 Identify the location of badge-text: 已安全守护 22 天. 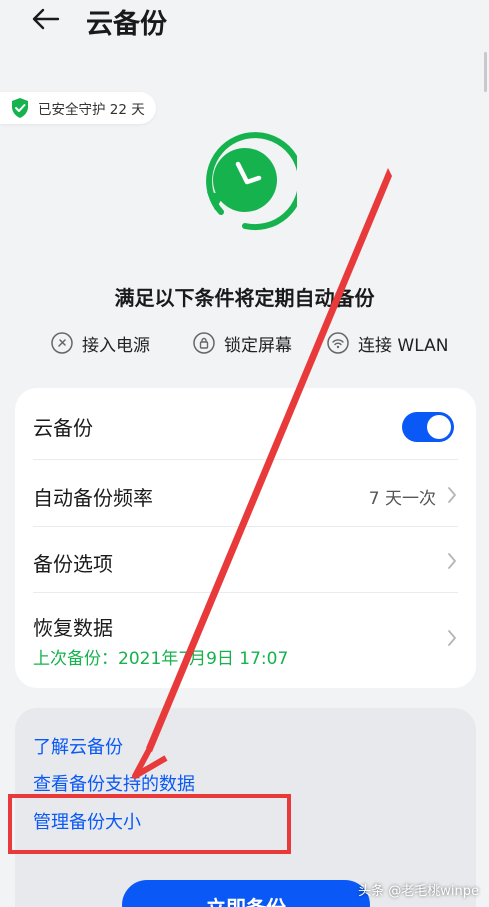
(91, 110).